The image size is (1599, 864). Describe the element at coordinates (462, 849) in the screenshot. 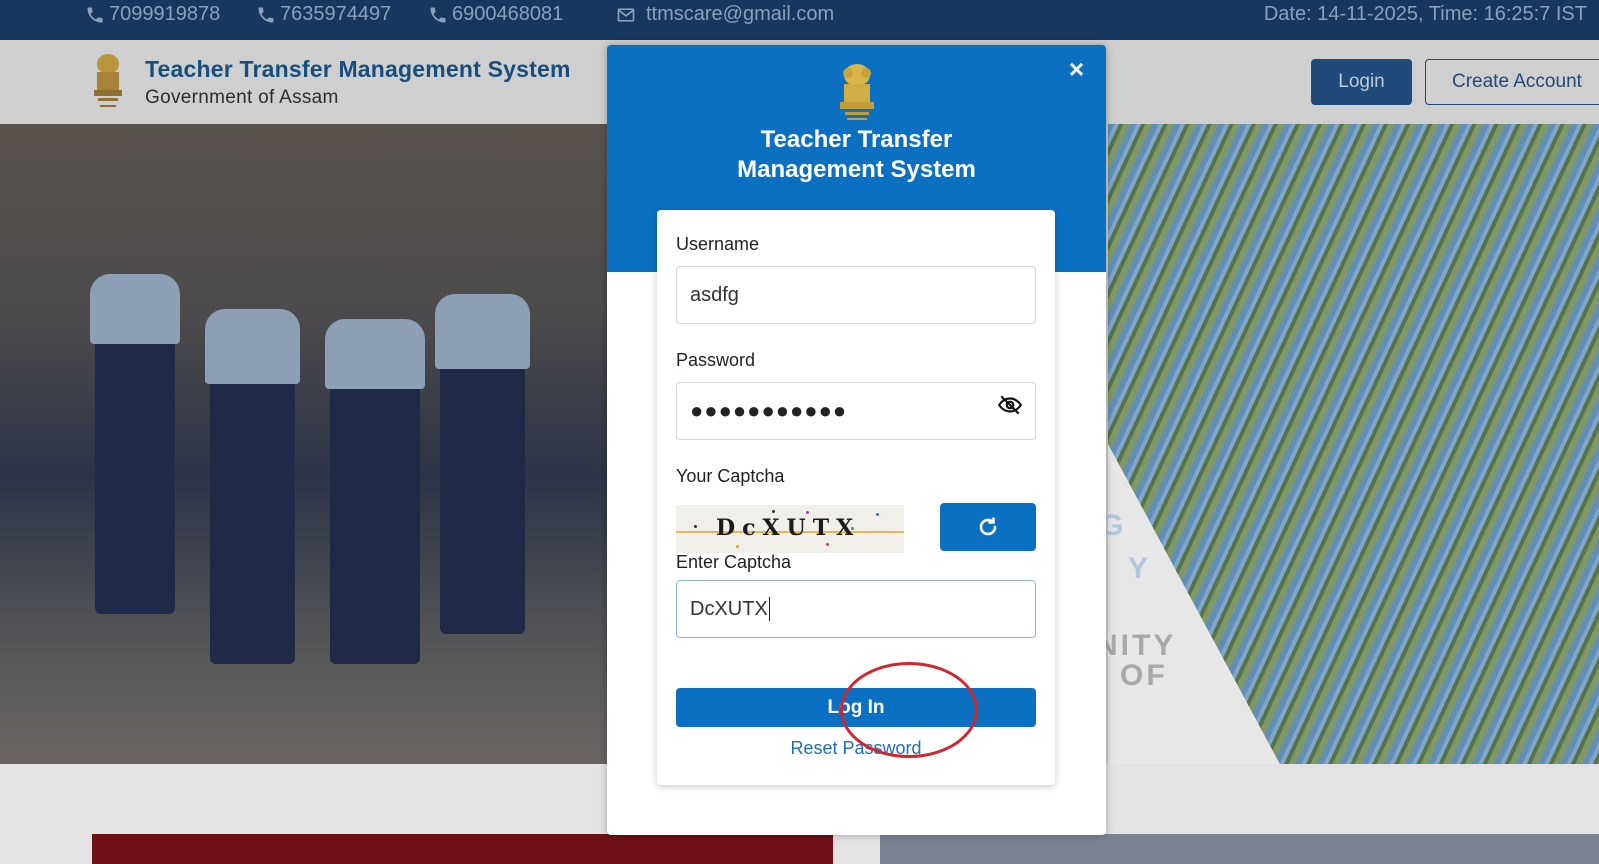

I see `feature-card-red` at that location.